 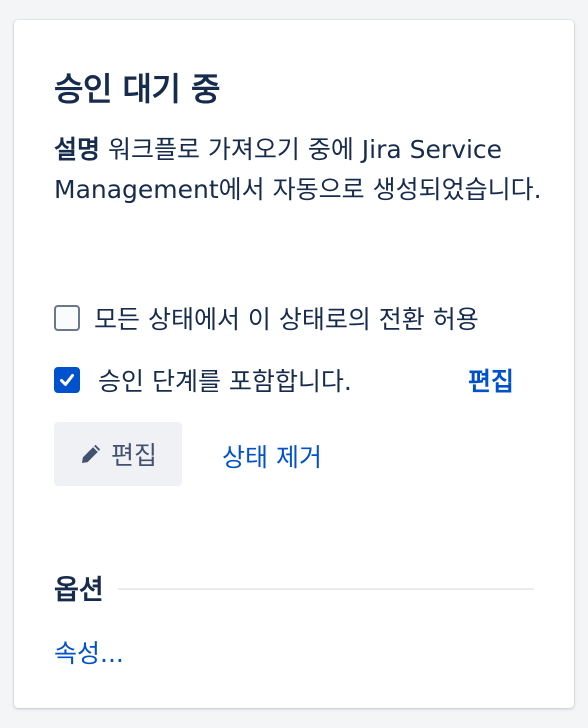 I want to click on allow-all-transitions-row: 모든 상태에서 이 상태로의 전환 허용, so click(x=266, y=318).